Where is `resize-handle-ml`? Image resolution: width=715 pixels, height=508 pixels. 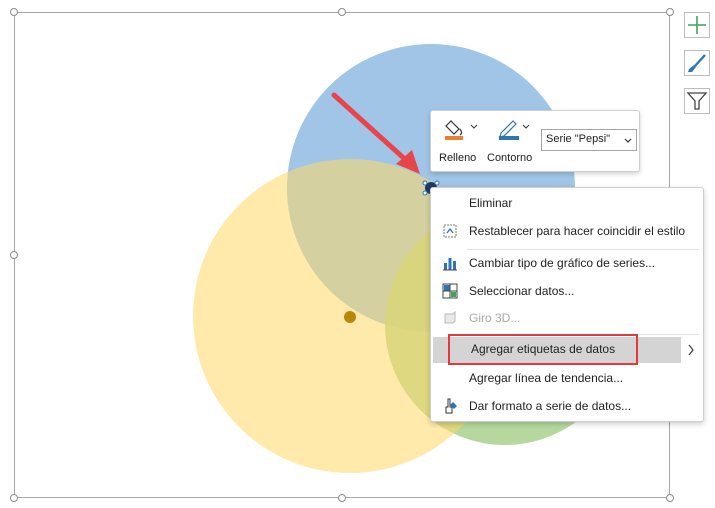
resize-handle-ml is located at coordinates (14, 255).